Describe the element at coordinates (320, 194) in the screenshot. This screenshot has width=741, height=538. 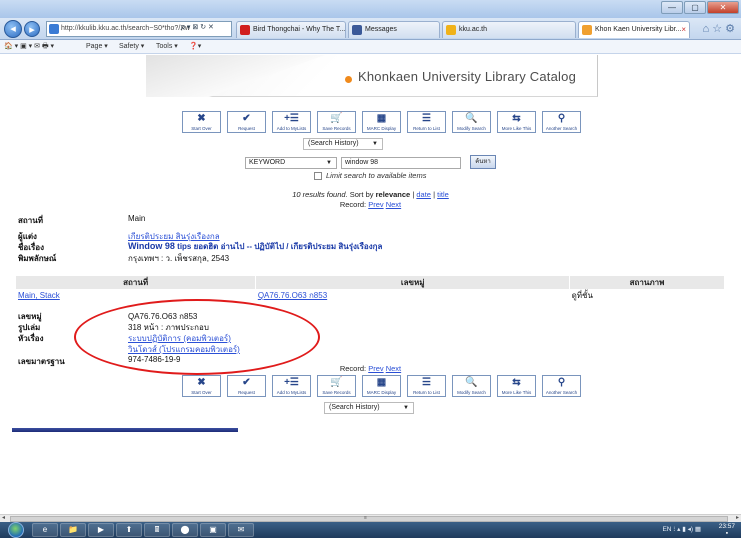
I see `results-count: 10 results found.` at that location.